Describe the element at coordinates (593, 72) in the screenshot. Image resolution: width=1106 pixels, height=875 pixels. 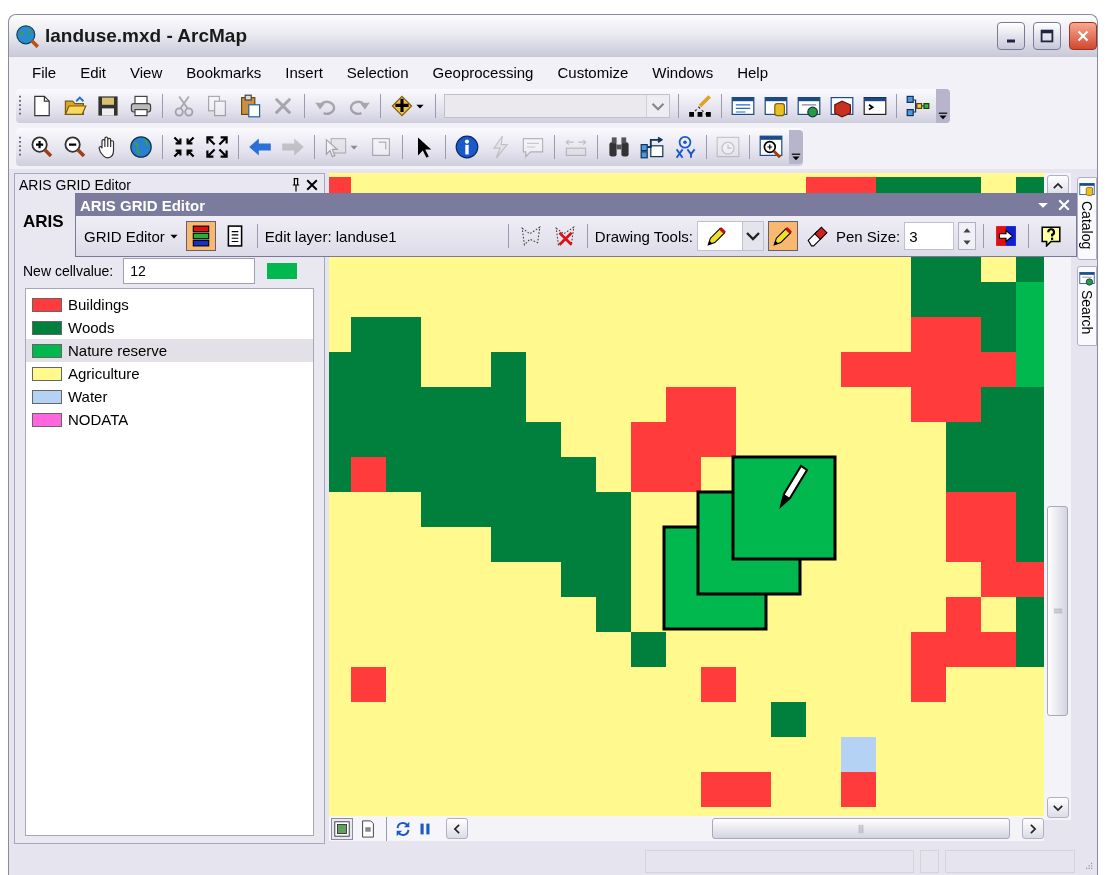
I see `menu-item: Customize` at that location.